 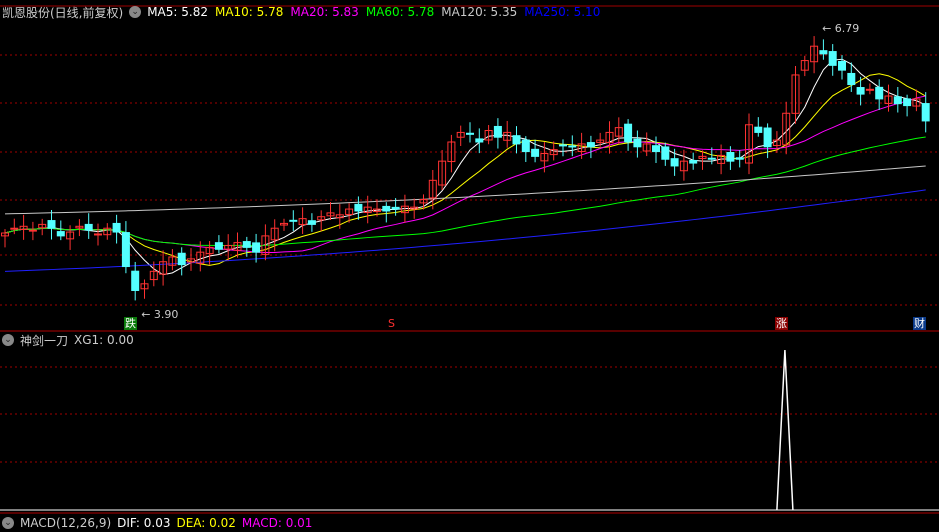 I want to click on indicator-value: XG1: 0.00, so click(x=104, y=340).